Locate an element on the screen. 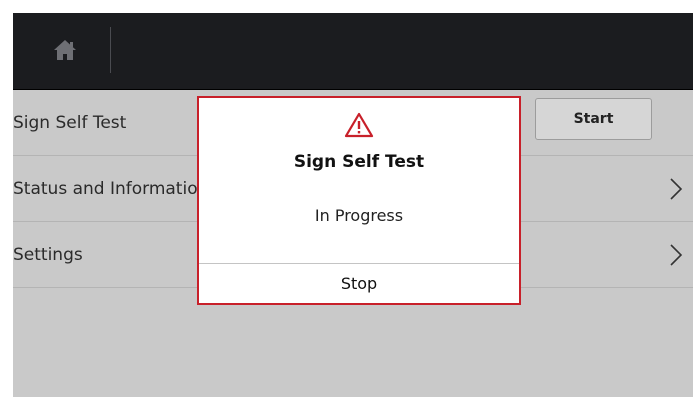 The image size is (693, 397). start-button: Start is located at coordinates (593, 119).